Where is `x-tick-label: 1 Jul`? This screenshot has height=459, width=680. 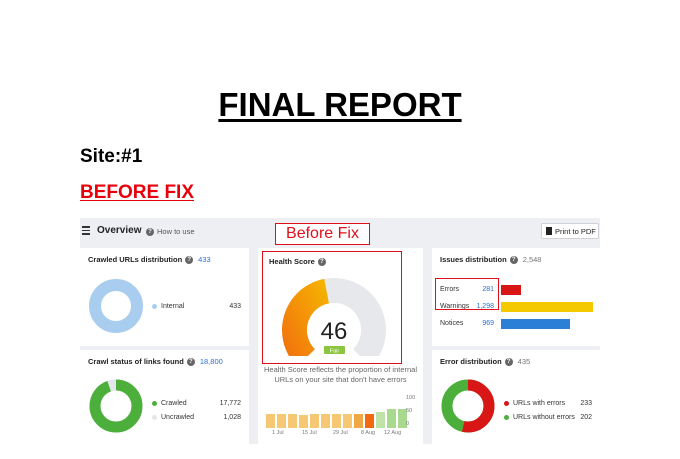 x-tick-label: 1 Jul is located at coordinates (278, 433).